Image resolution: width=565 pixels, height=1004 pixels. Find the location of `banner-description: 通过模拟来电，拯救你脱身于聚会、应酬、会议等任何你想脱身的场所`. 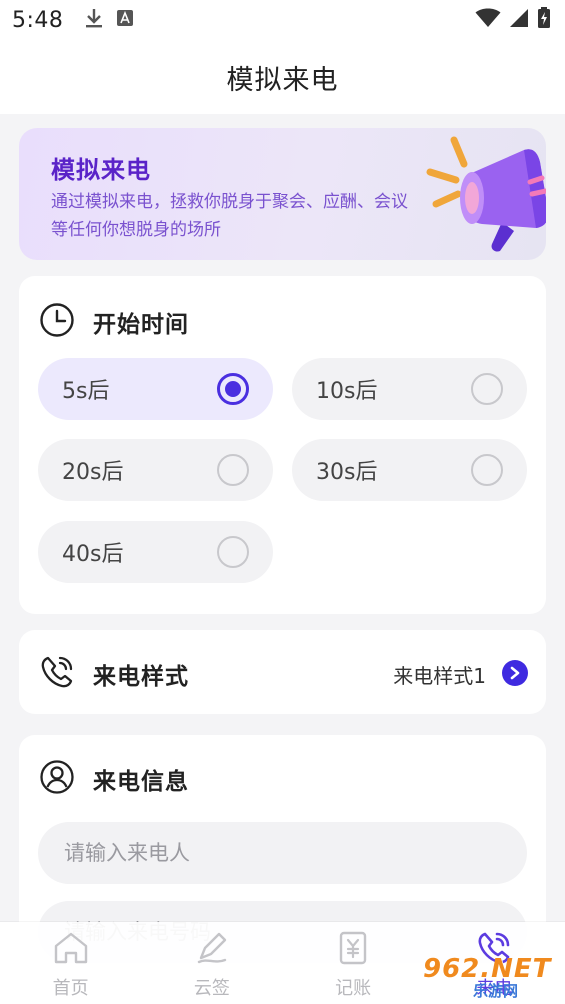

banner-description: 通过模拟来电，拯救你脱身于聚会、应酬、会议等任何你想脱身的场所 is located at coordinates (229, 216).